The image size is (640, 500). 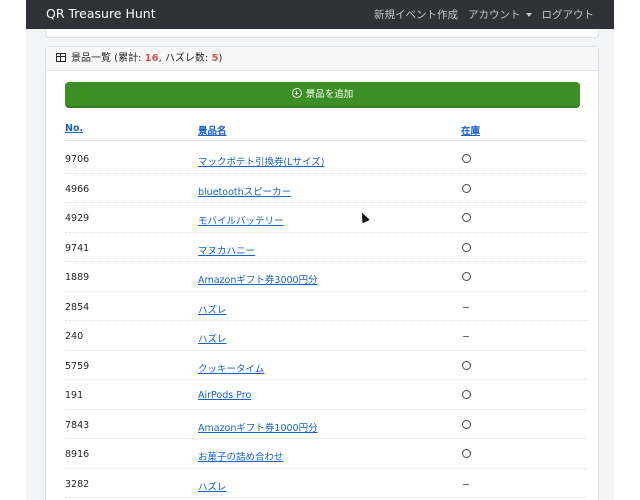 What do you see at coordinates (326, 277) in the screenshot?
I see `table-row: 1889 Amazonギフト券3000円分` at bounding box center [326, 277].